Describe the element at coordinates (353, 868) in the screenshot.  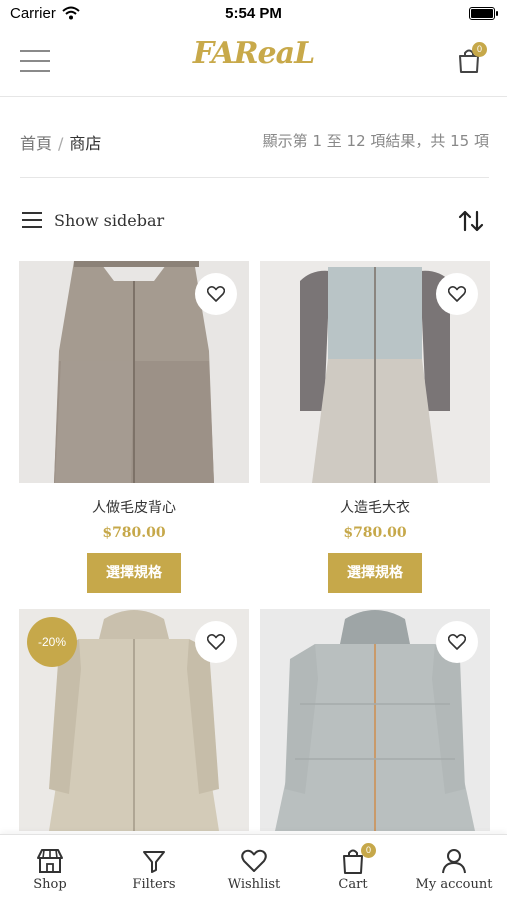
I see `tab-cart: 0 Cart` at that location.